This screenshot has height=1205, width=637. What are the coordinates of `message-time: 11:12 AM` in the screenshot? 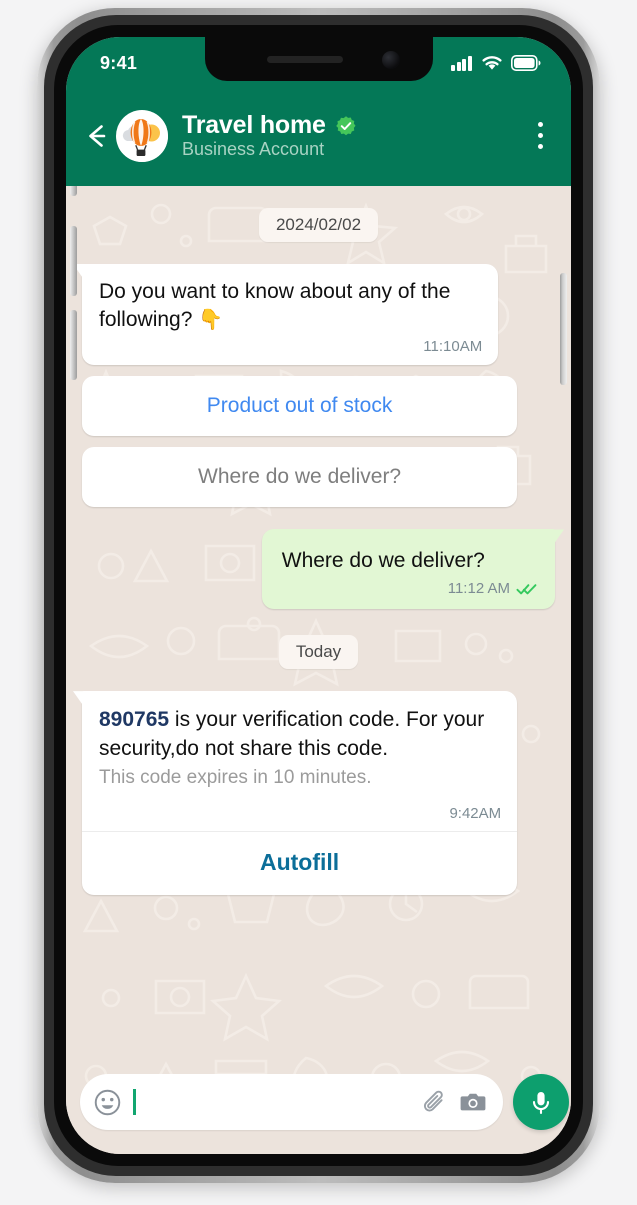 It's located at (478, 589).